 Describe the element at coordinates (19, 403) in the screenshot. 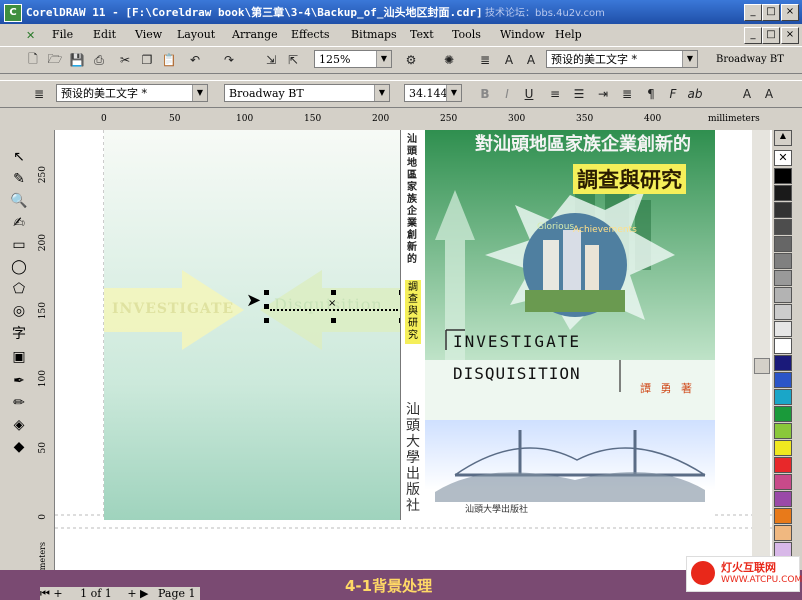

I see `outline-tool-icon: ✏` at that location.